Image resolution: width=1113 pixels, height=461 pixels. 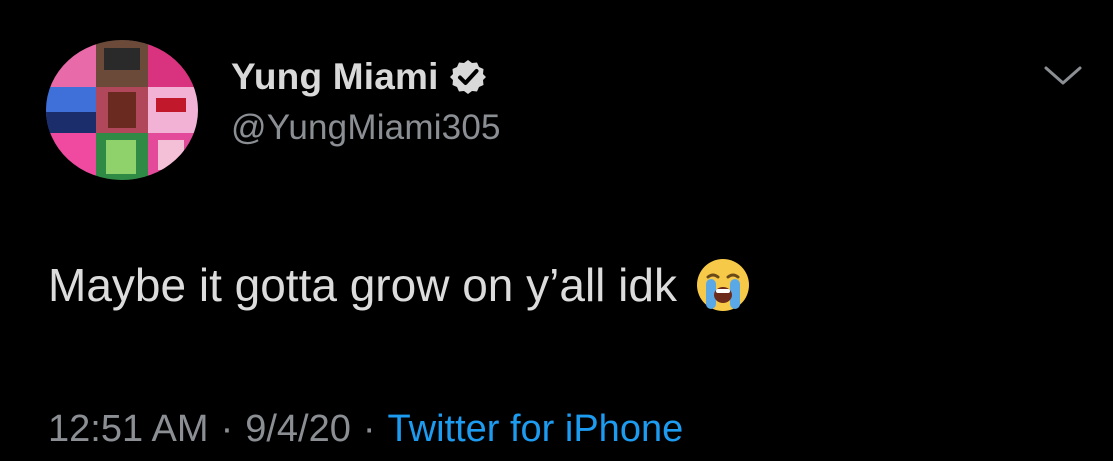 I want to click on profile-collage-image, so click(x=122, y=110).